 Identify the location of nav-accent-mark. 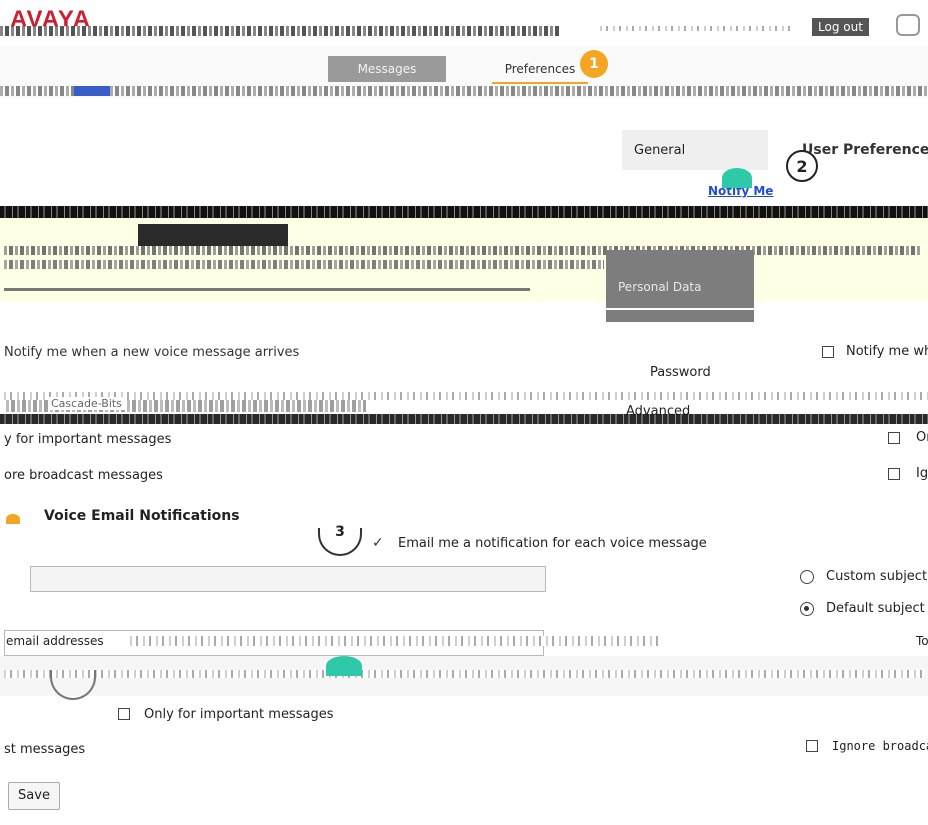
(92, 91).